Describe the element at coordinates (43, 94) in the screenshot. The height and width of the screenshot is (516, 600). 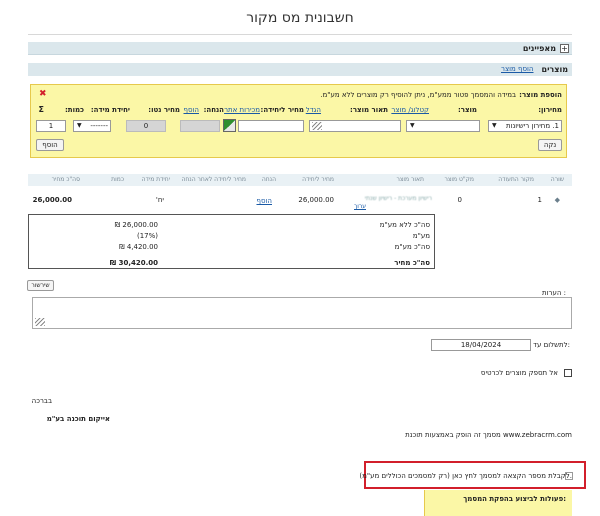
I see `close-icon: ✖` at that location.